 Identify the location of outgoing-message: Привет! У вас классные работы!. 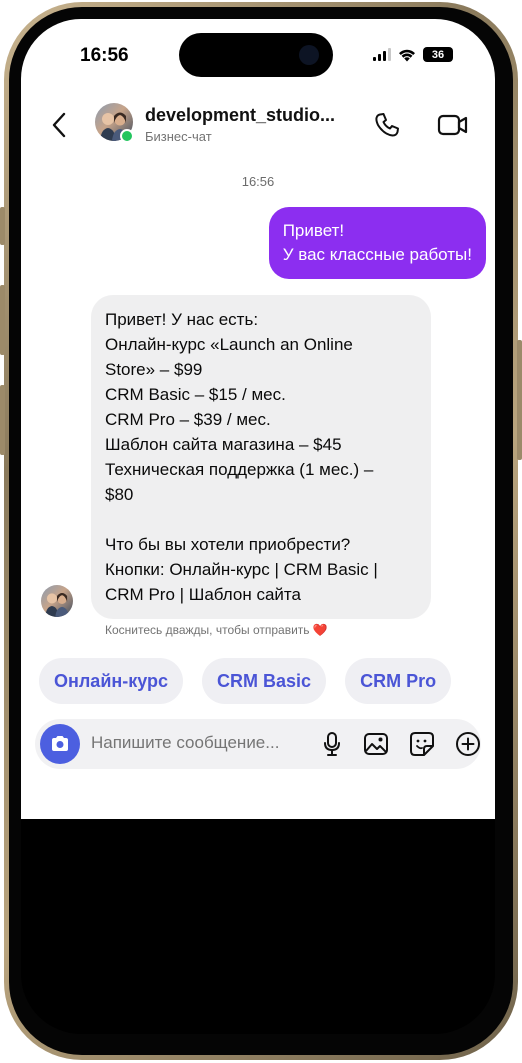
(377, 243).